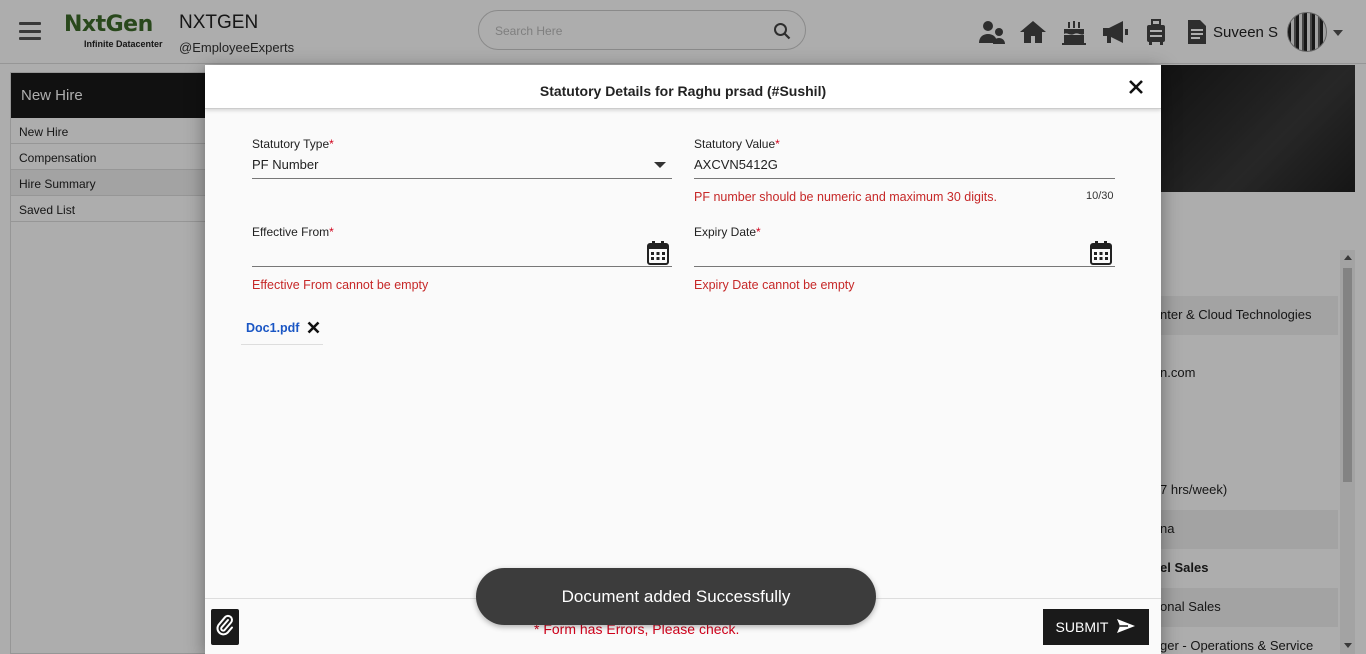 The image size is (1366, 654). I want to click on dropdown-caret-icon, so click(660, 165).